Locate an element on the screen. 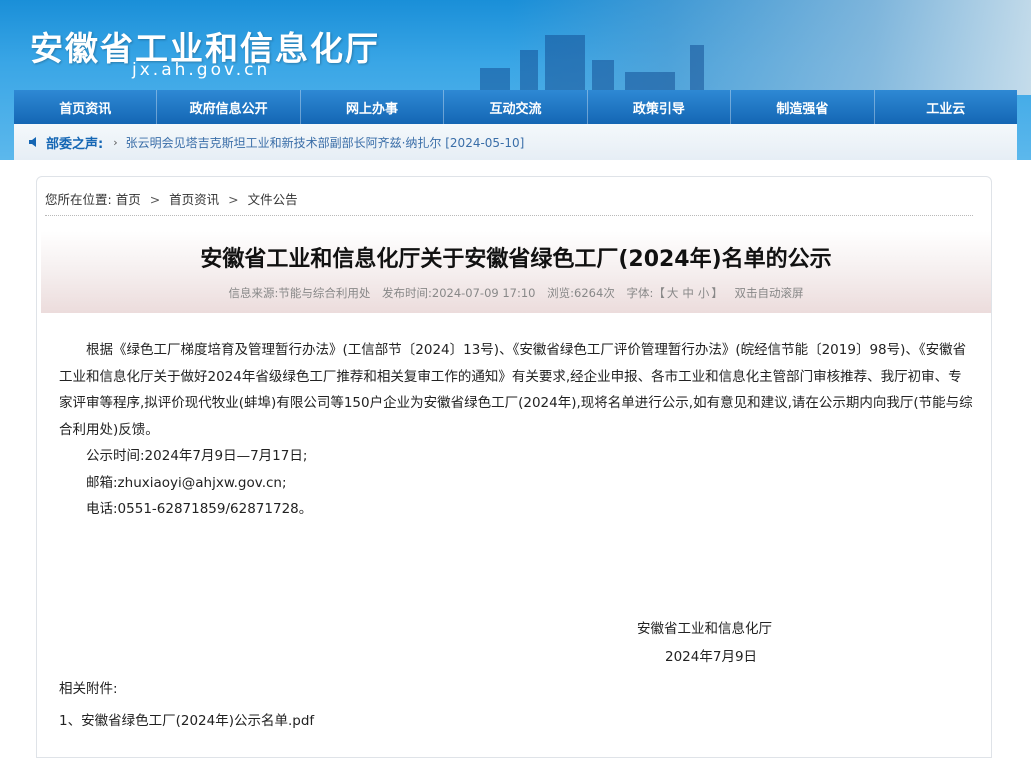  nav-item-policy: 政策引导 is located at coordinates (660, 107).